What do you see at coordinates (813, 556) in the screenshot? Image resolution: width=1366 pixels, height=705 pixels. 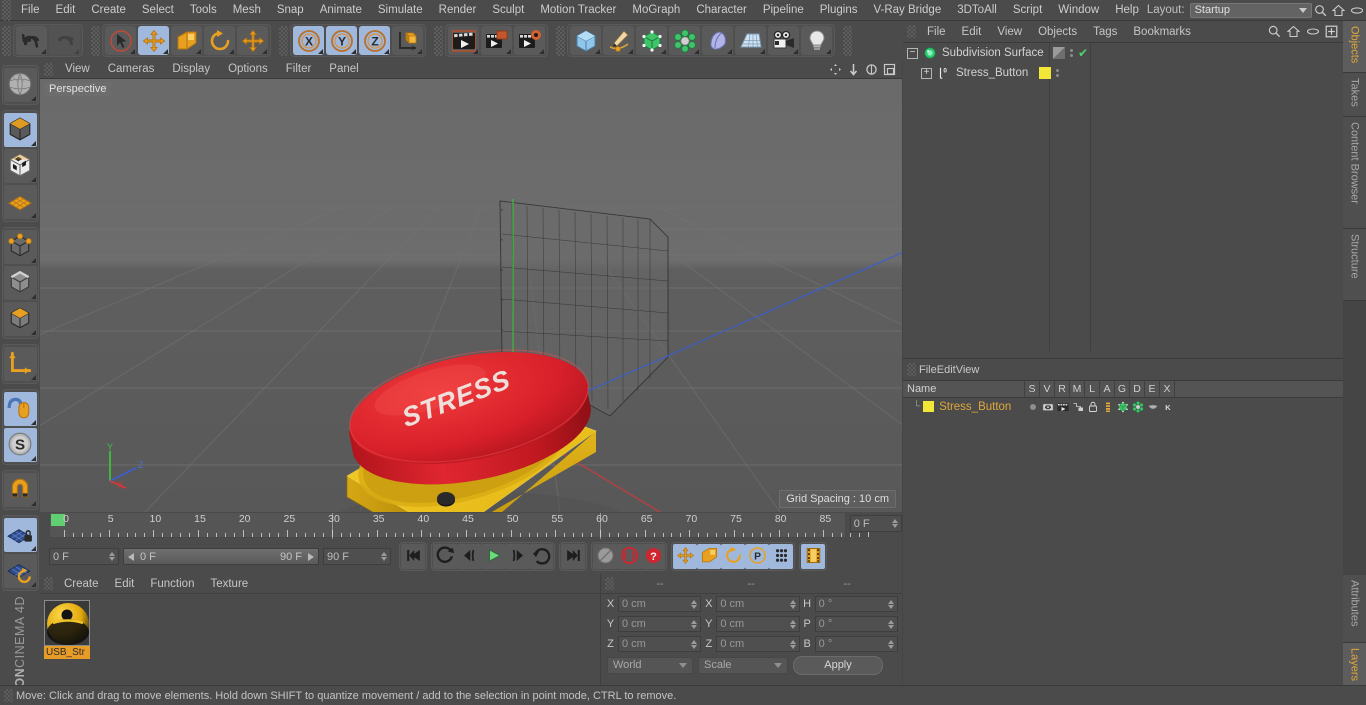 I see `timeline-toggle-button` at bounding box center [813, 556].